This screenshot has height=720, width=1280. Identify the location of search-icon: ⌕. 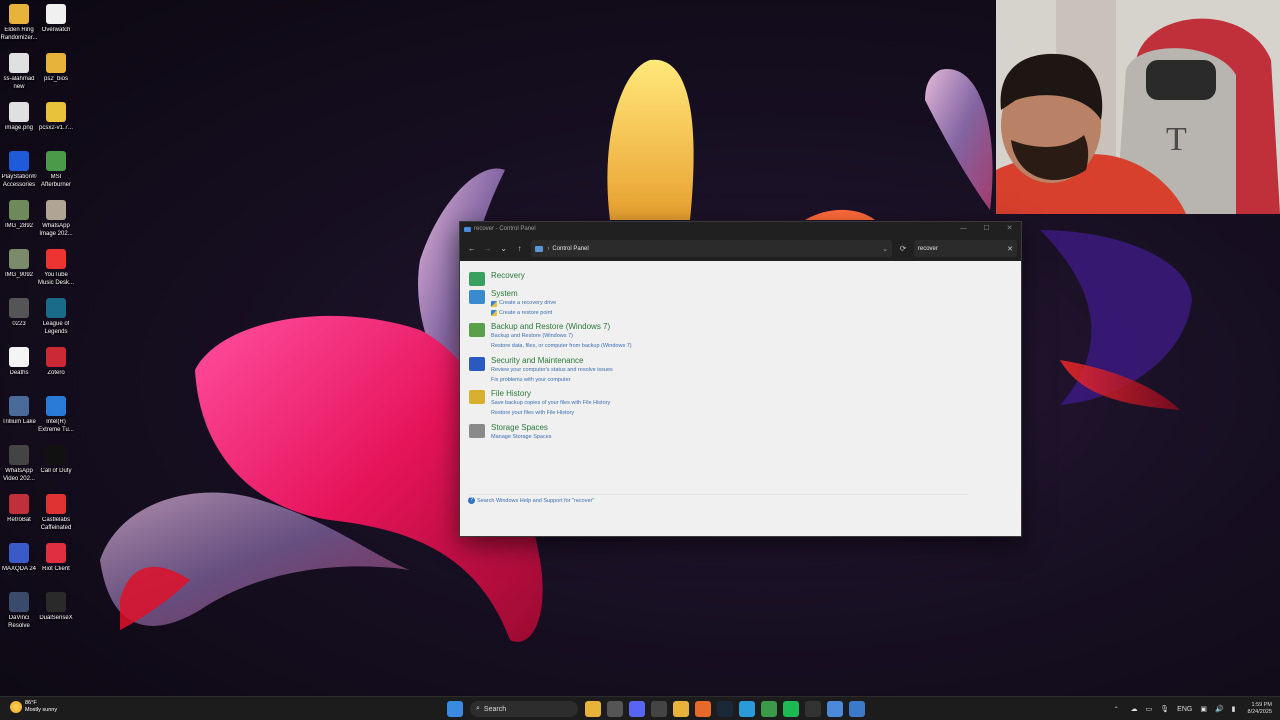
(478, 708).